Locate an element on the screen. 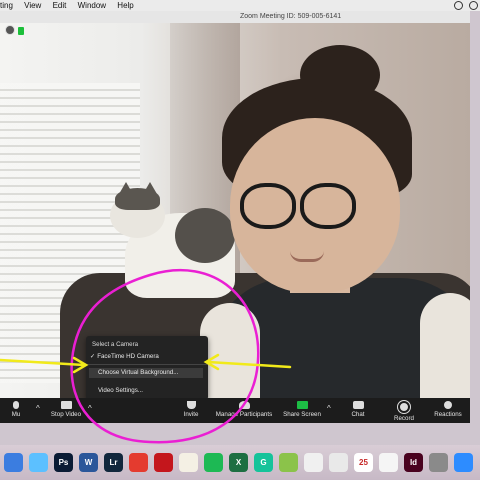 The width and height of the screenshot is (480, 480). menu-list: ting View Edit Window Help is located at coordinates (71, 5).